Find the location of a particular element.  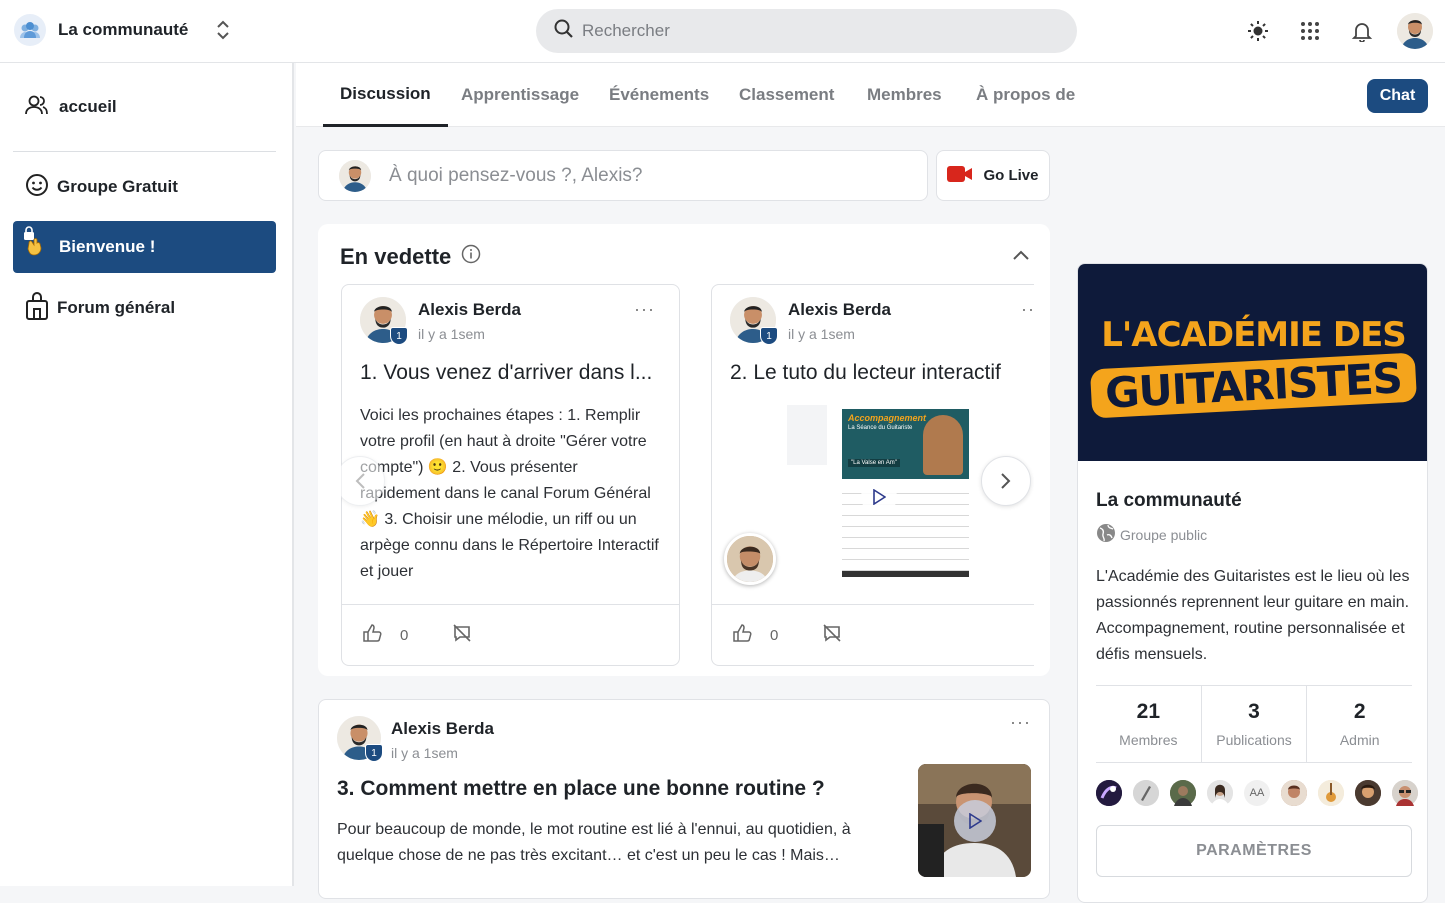

stat-label: Admin is located at coordinates (1359, 740).